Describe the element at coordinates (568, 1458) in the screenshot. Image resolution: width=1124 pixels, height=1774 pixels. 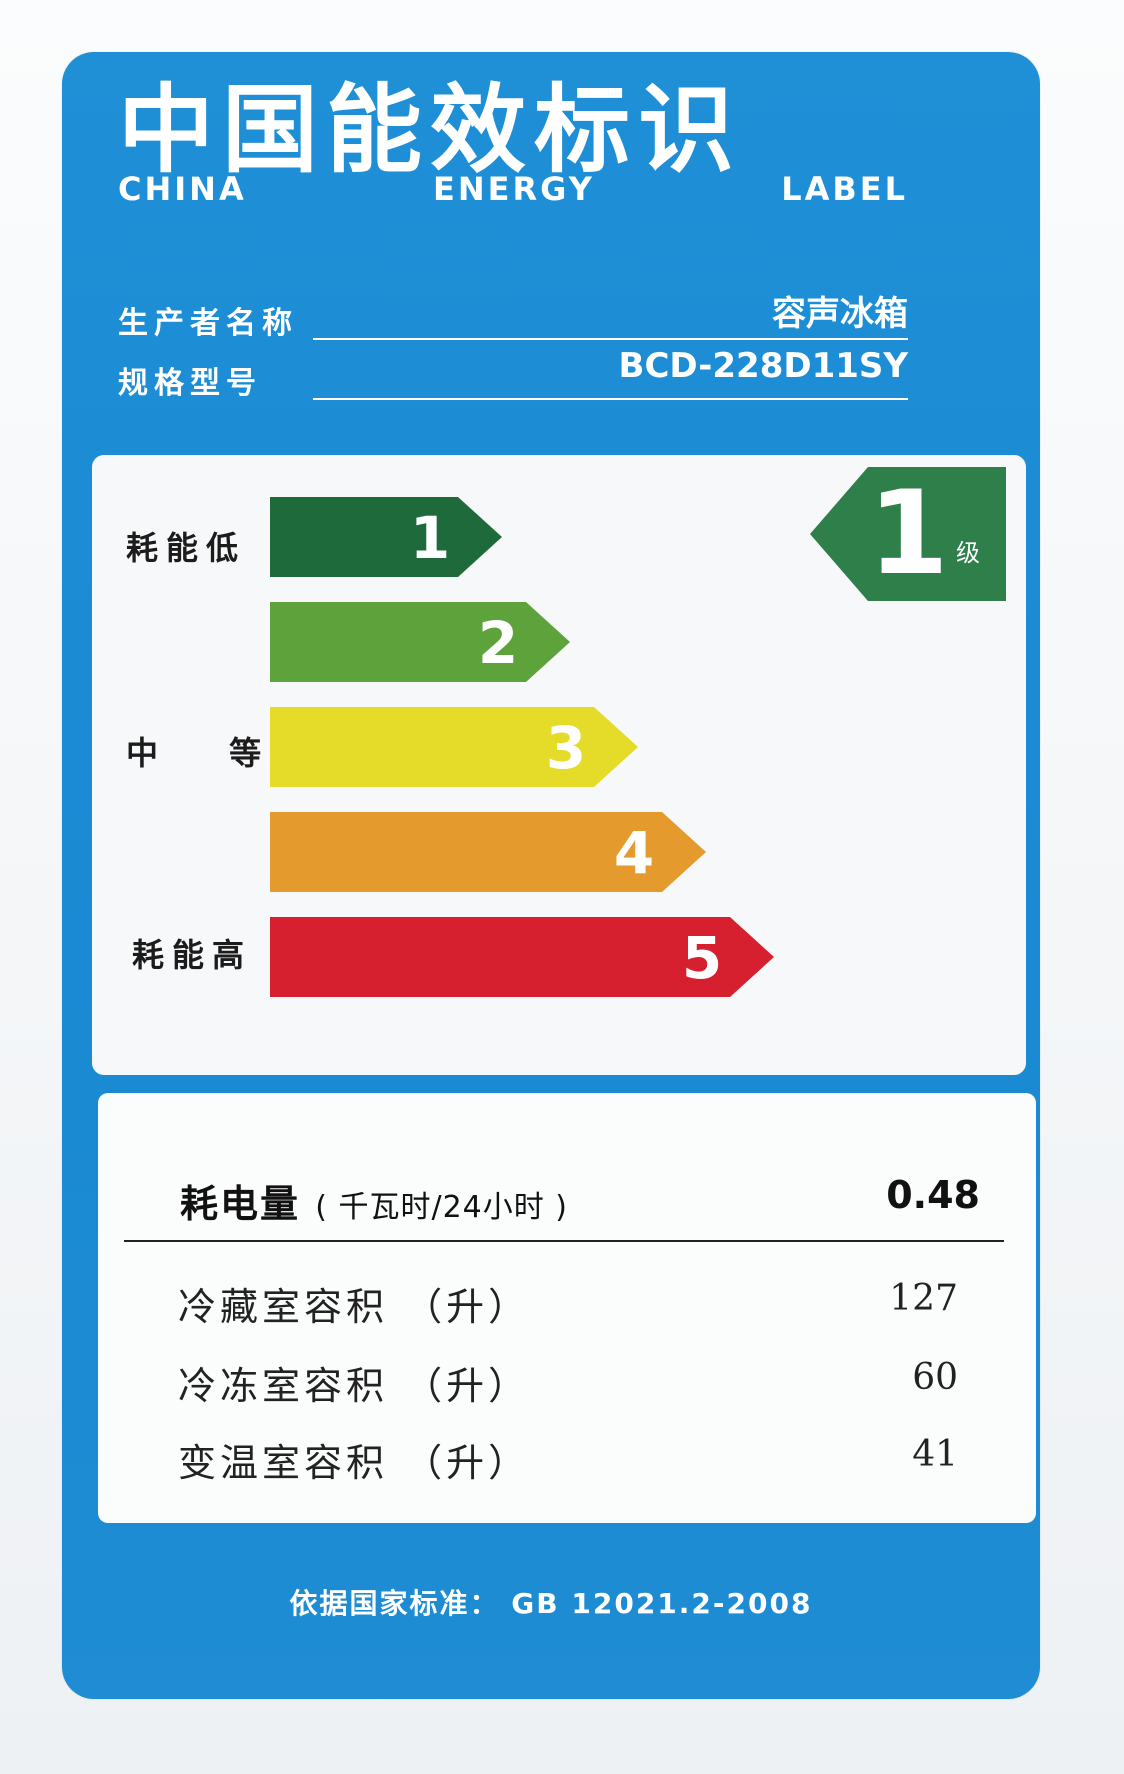
I see `spec-row-variable: 变温室容积 （升） 41` at that location.